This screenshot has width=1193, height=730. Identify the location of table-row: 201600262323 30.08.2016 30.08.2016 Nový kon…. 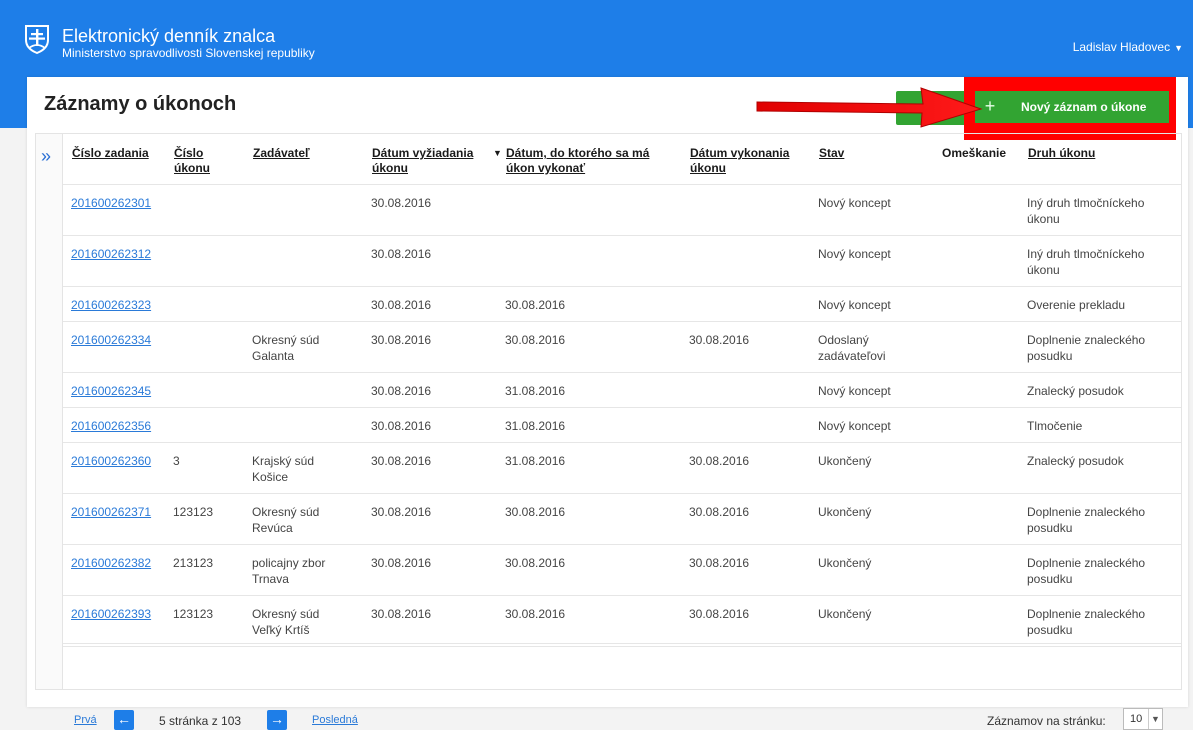
(622, 304).